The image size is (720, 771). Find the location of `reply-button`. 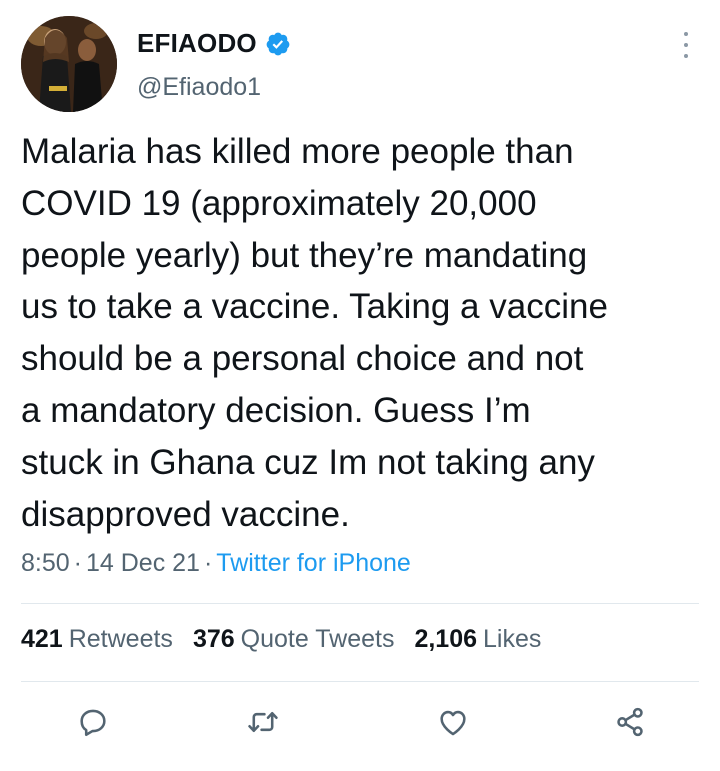

reply-button is located at coordinates (93, 722).